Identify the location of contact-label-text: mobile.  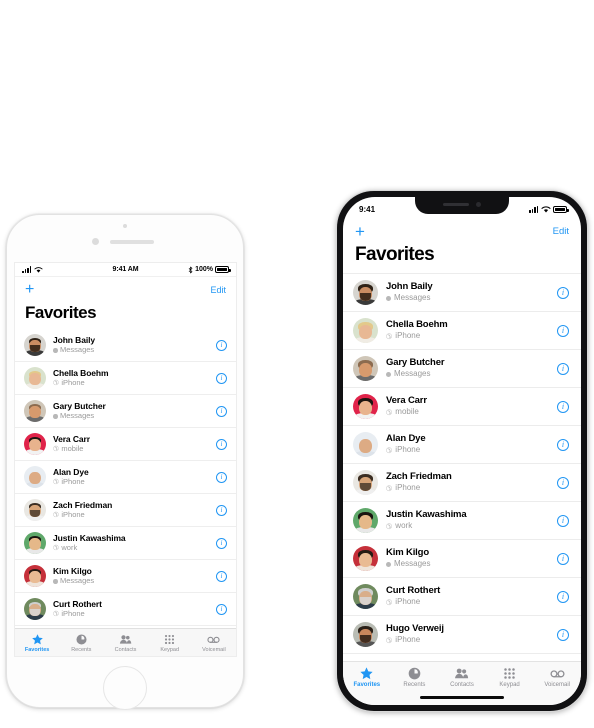
(72, 449).